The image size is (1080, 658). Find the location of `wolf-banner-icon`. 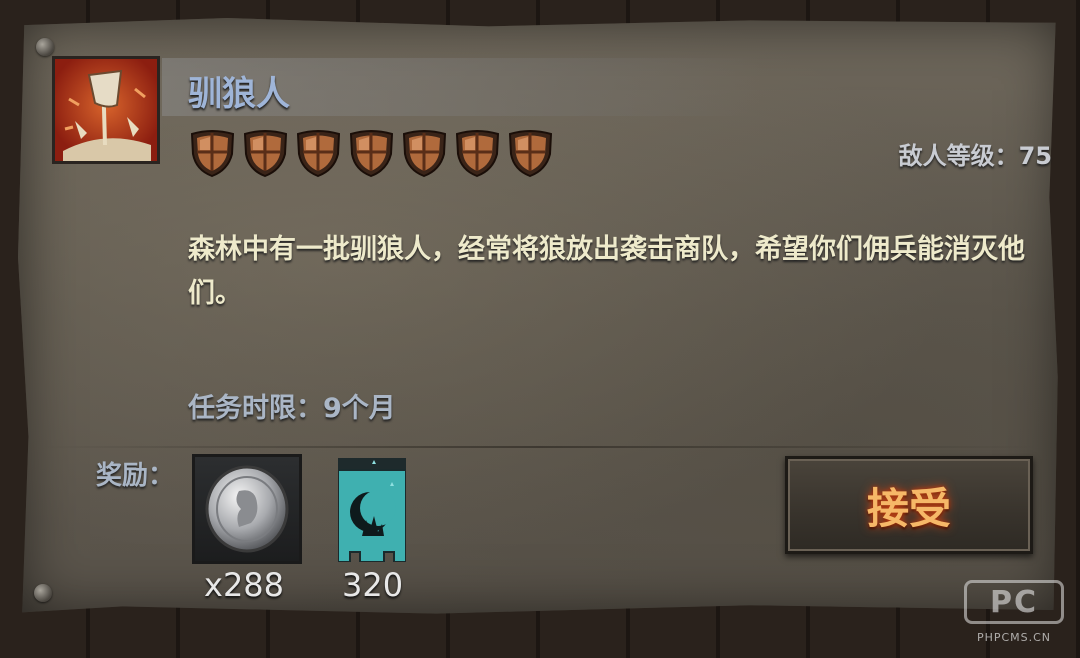

wolf-banner-icon is located at coordinates (106, 110).